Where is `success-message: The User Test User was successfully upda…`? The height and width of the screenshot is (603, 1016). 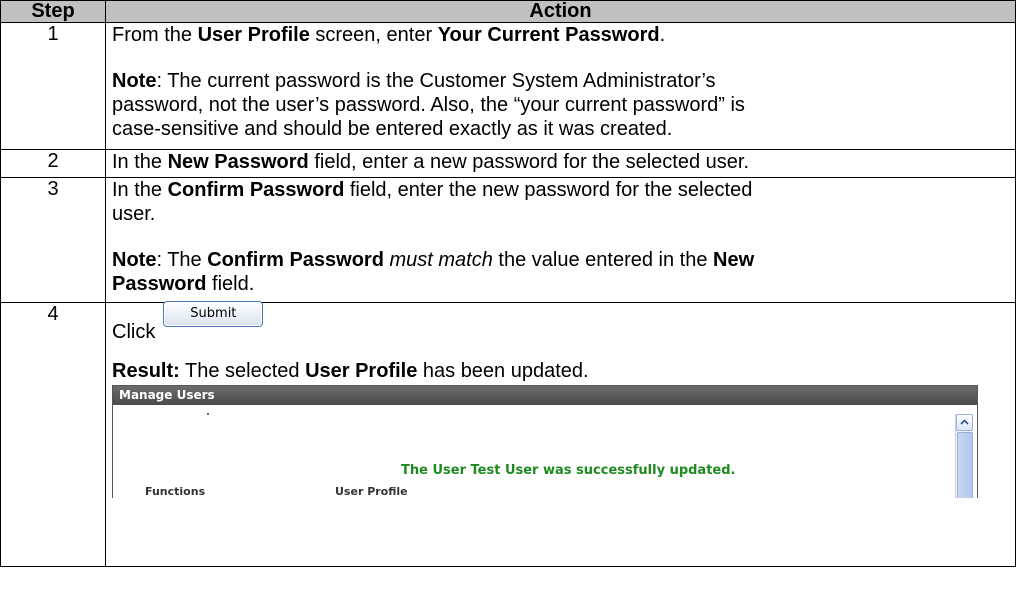
success-message: The User Test User was successfully upda… is located at coordinates (568, 470).